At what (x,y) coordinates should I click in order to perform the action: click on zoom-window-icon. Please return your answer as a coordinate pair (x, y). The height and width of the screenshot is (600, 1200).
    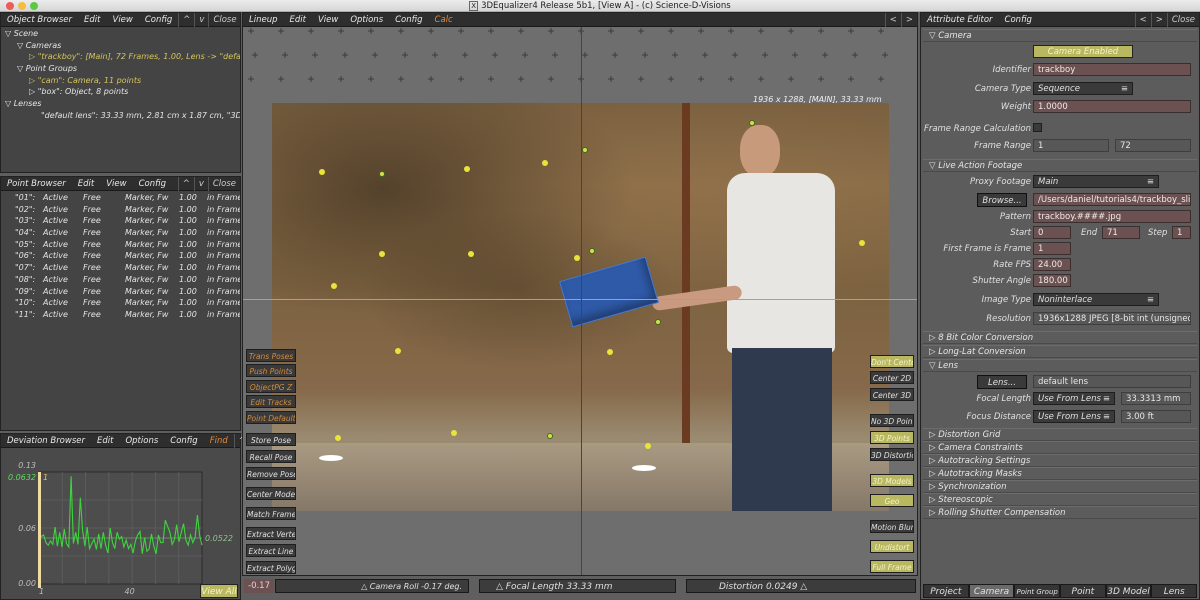
    Looking at the image, I should click on (34, 6).